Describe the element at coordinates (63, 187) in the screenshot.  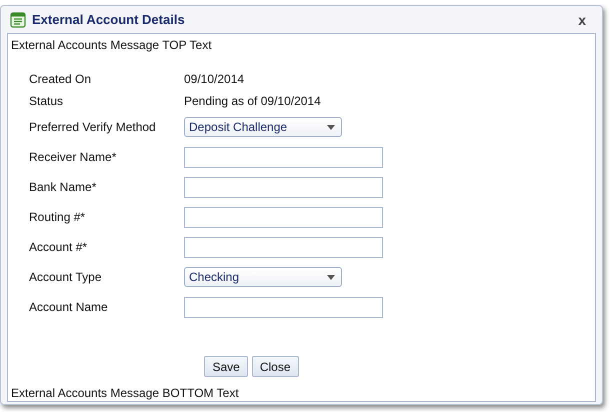
I see `field-label: Bank Name*` at that location.